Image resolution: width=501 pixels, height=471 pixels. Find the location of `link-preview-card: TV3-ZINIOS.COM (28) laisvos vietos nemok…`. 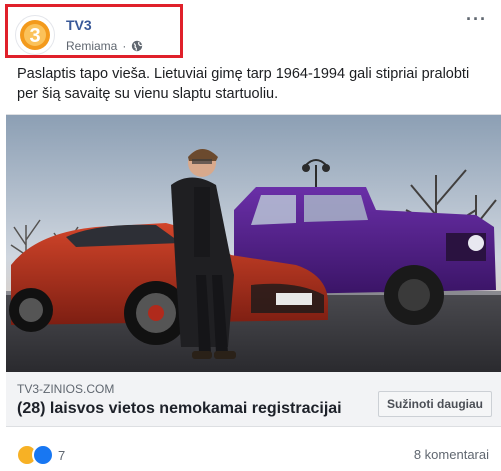

link-preview-card: TV3-ZINIOS.COM (28) laisvos vietos nemok… is located at coordinates (253, 399).